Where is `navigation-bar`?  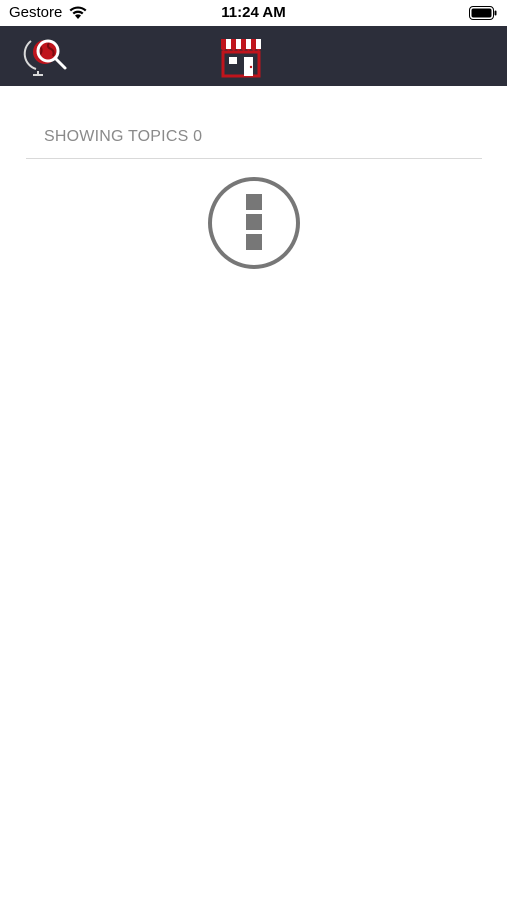 navigation-bar is located at coordinates (253, 56).